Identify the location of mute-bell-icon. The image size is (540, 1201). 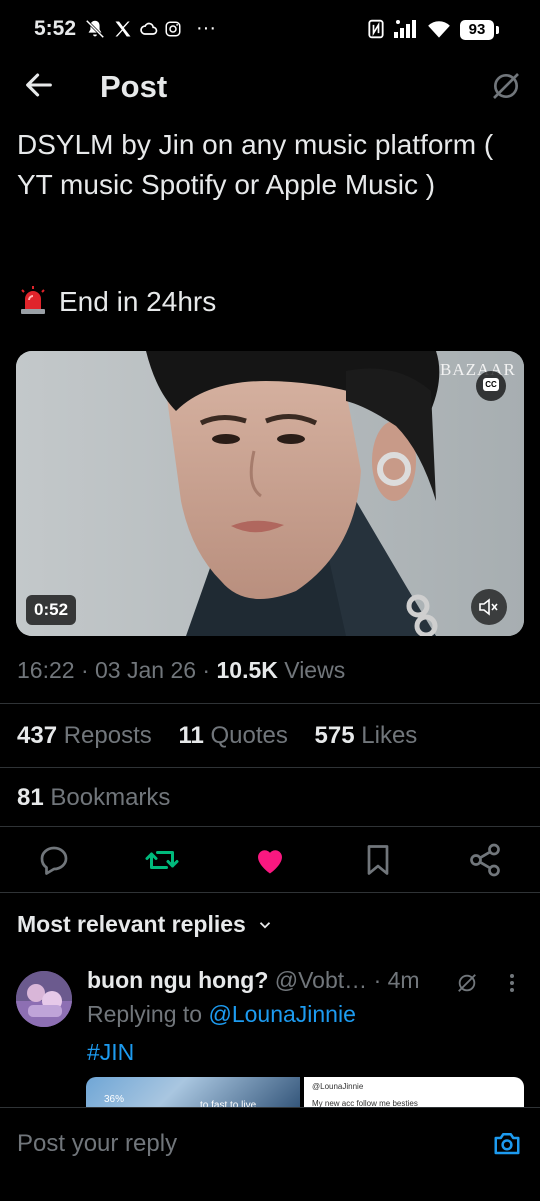
(95, 29).